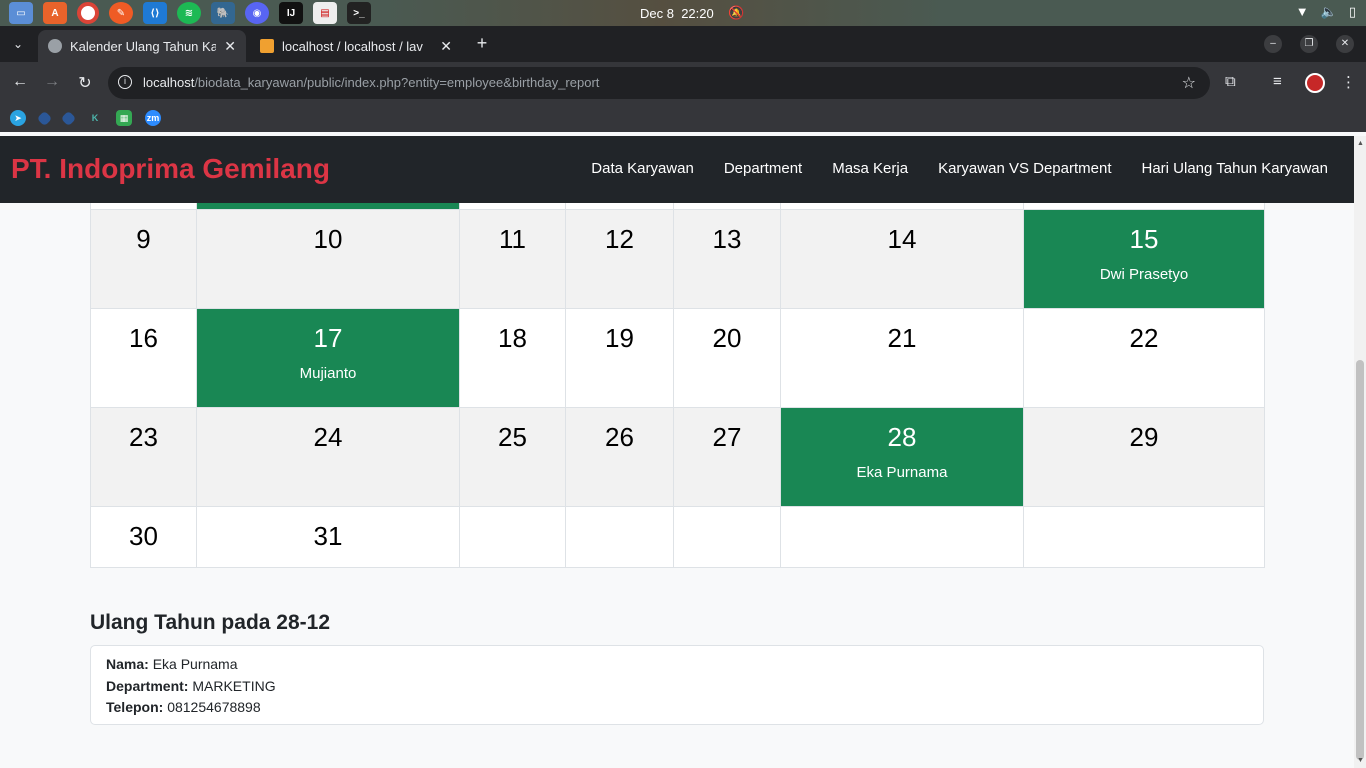 The width and height of the screenshot is (1366, 768). I want to click on calendar-day-cell-birthday: 15 Dwi Prasetyo, so click(1144, 259).